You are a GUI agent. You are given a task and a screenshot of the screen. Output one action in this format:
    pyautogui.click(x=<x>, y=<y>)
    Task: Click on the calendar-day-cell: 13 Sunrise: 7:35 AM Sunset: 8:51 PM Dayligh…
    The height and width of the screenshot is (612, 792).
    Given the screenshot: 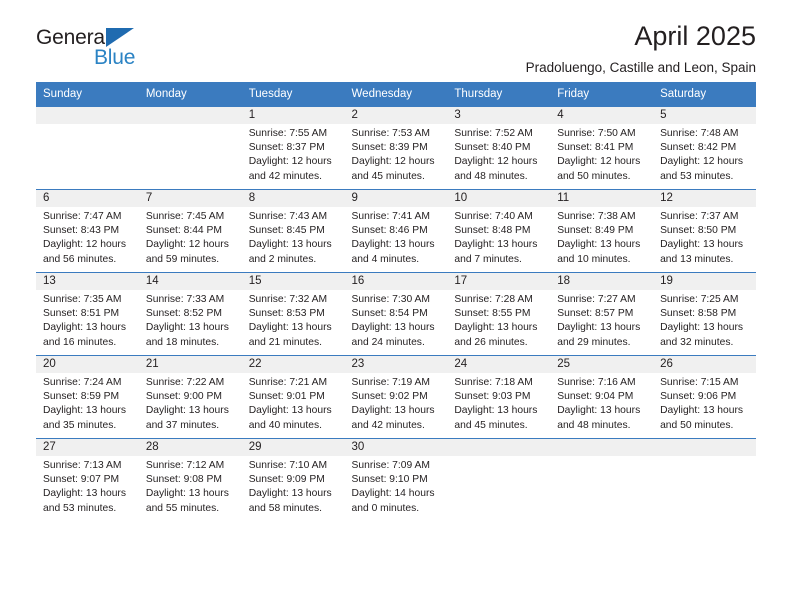 What is the action you would take?
    pyautogui.click(x=87, y=314)
    